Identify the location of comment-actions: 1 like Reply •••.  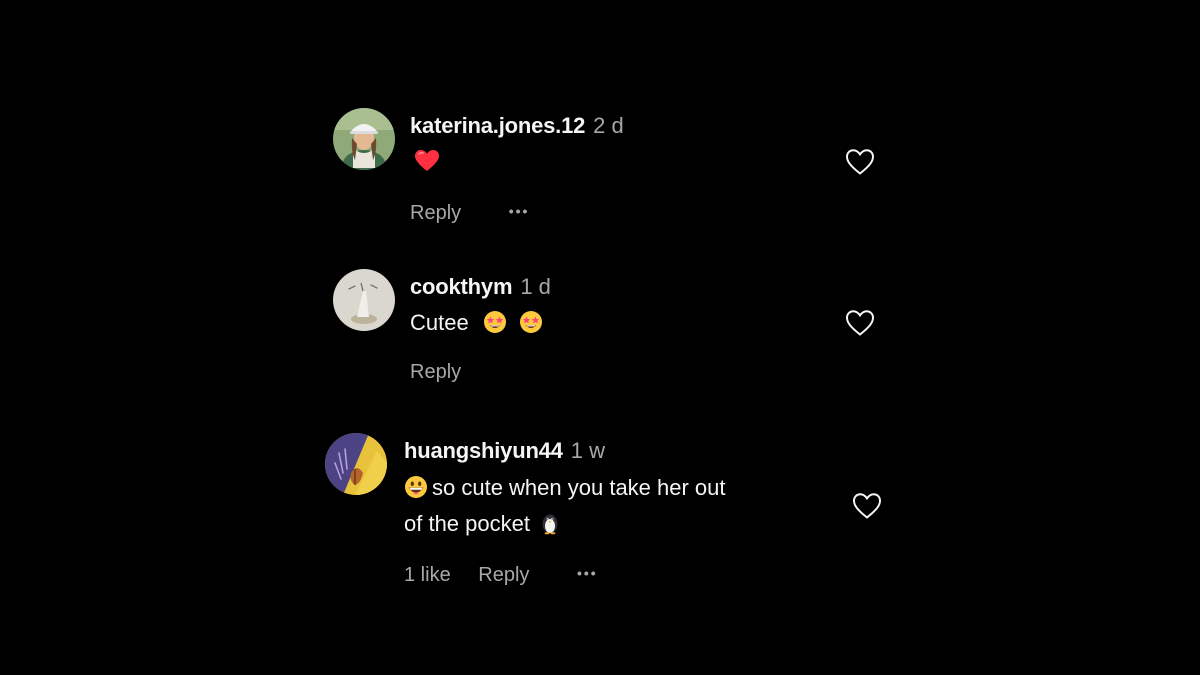
(501, 574).